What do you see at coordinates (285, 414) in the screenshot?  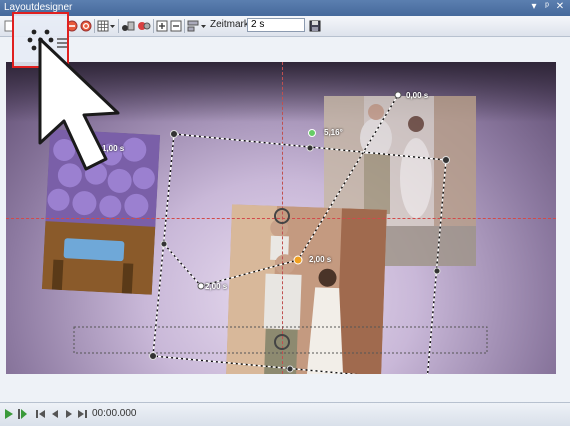 I see `timeline-bar: 00:00.000` at bounding box center [285, 414].